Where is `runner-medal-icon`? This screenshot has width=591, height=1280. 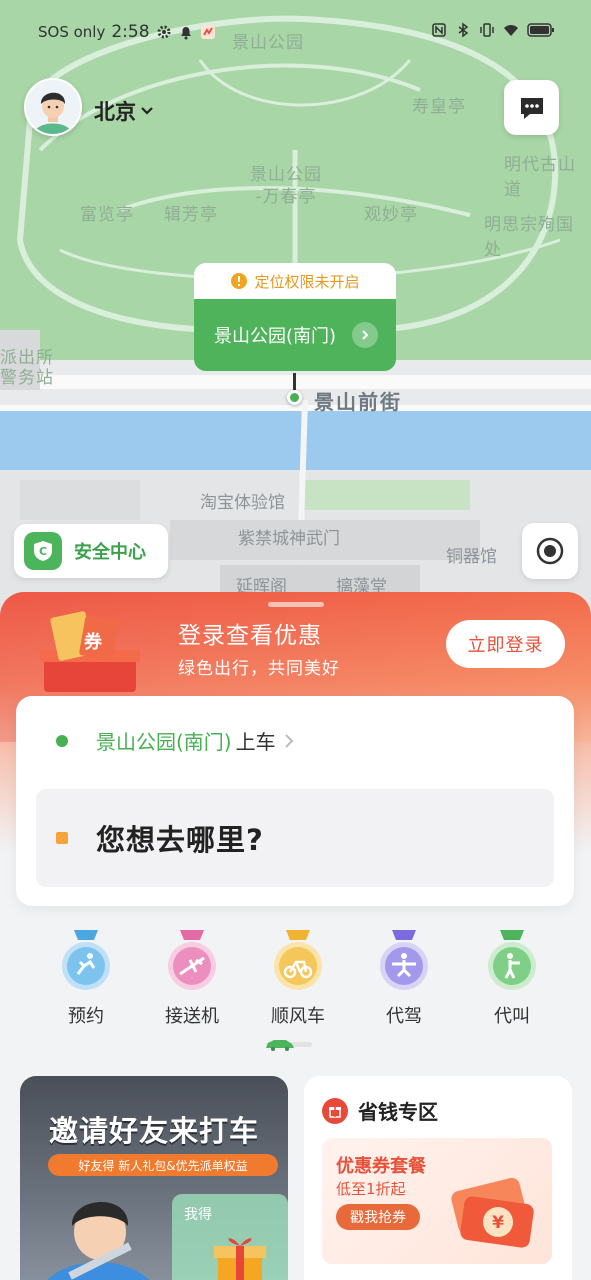 runner-medal-icon is located at coordinates (86, 960).